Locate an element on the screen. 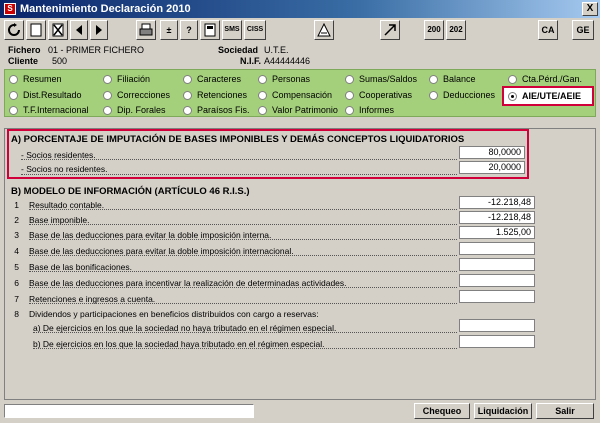 Image resolution: width=600 pixels, height=423 pixels. tab-valor-patrimonio: Valor Patrimonio is located at coordinates (298, 110).